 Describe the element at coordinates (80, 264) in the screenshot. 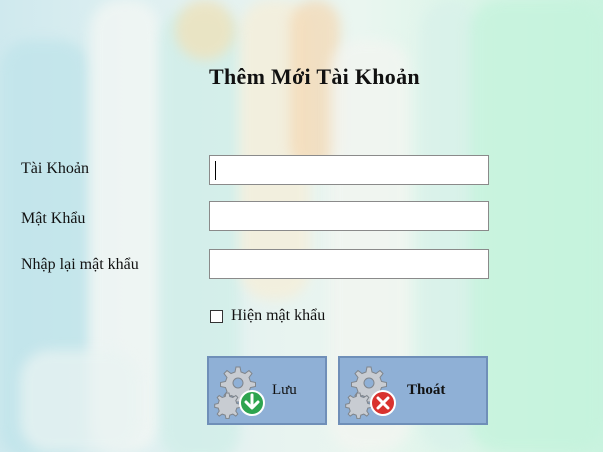

I see `confirm-password-label: Nhập lại mật khẩu` at that location.